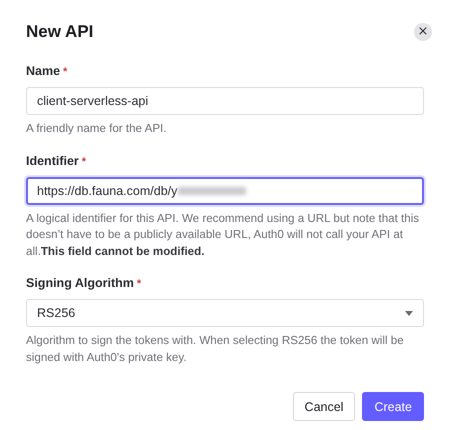  What do you see at coordinates (223, 235) in the screenshot?
I see `help-text: A logical identifier for this API. We recommend using a URL but note that this doesn’t have to be a publicly available URL, Auth0 will not call your API at all.This field cannot be modified.` at bounding box center [223, 235].